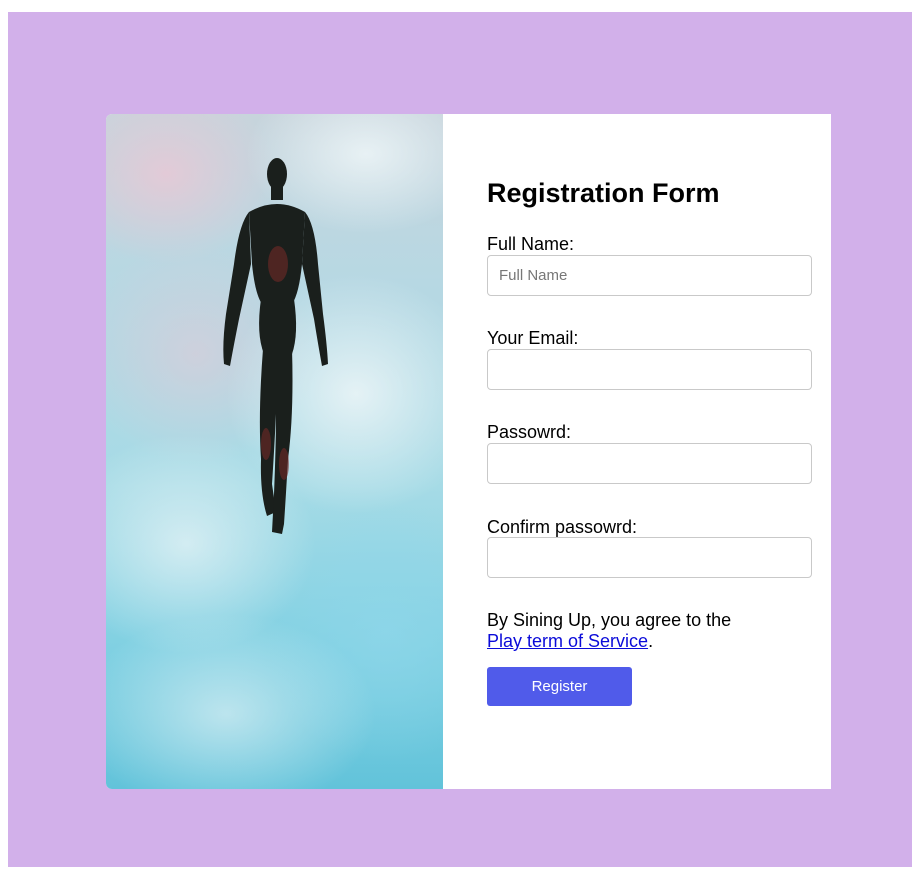 This screenshot has width=919, height=873. I want to click on agreement-period: ., so click(651, 641).